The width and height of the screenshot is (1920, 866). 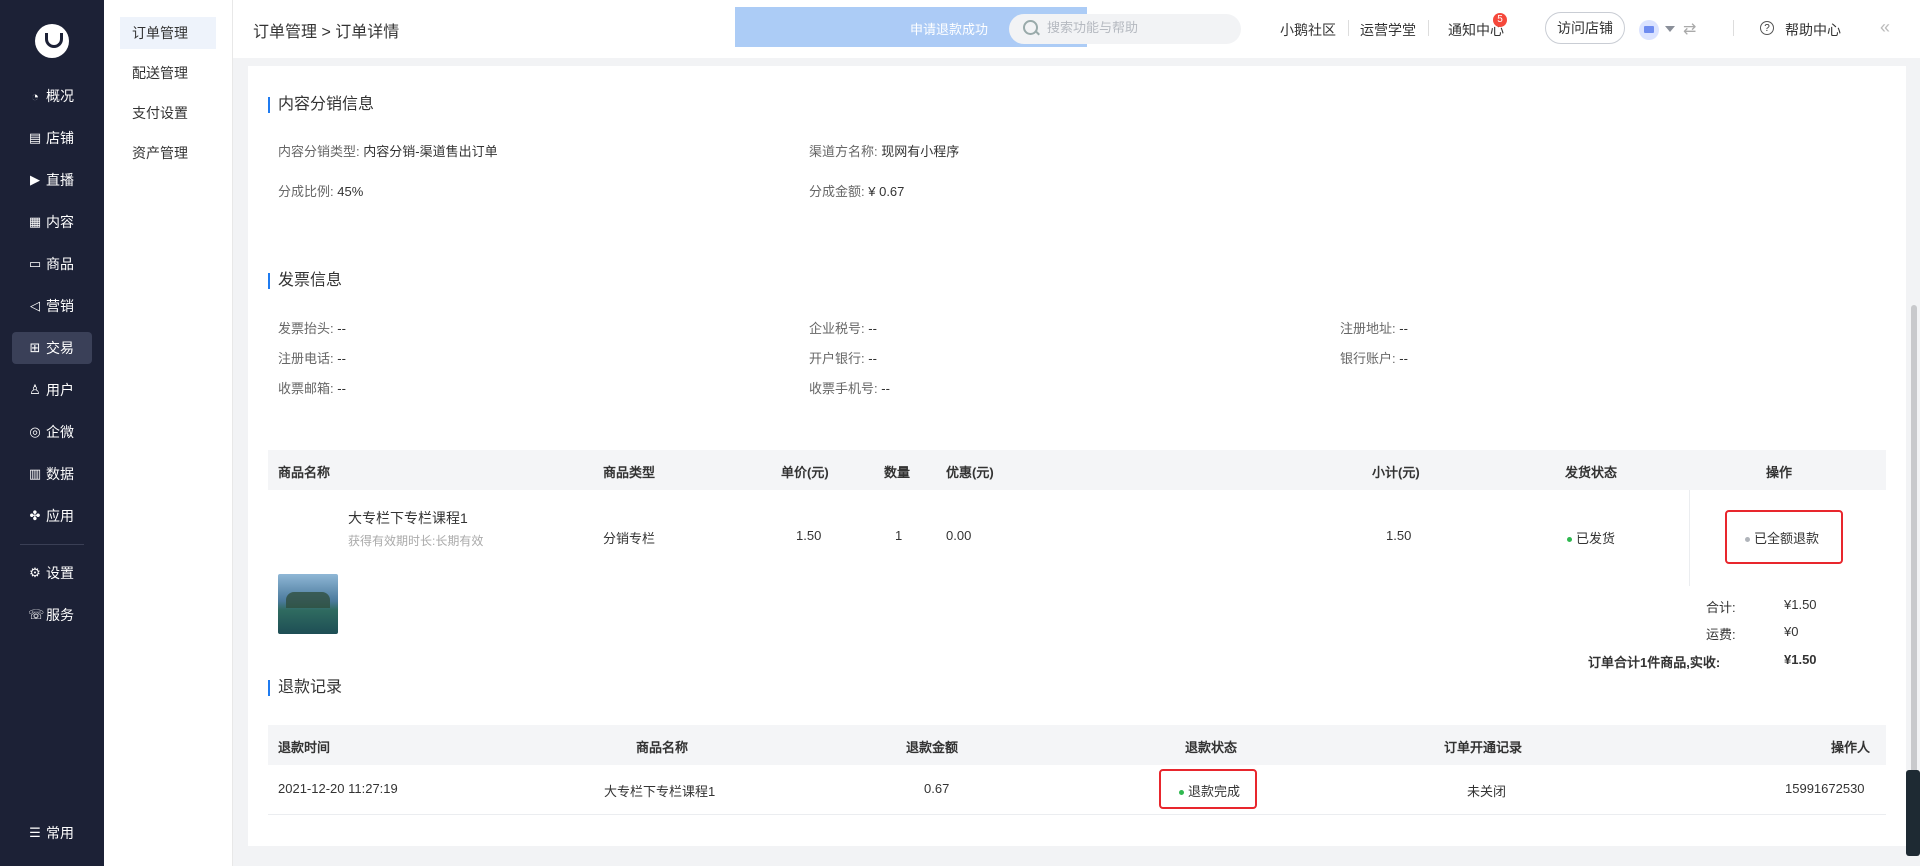 I want to click on col-open-record: 订单开通记录, so click(x=1483, y=747).